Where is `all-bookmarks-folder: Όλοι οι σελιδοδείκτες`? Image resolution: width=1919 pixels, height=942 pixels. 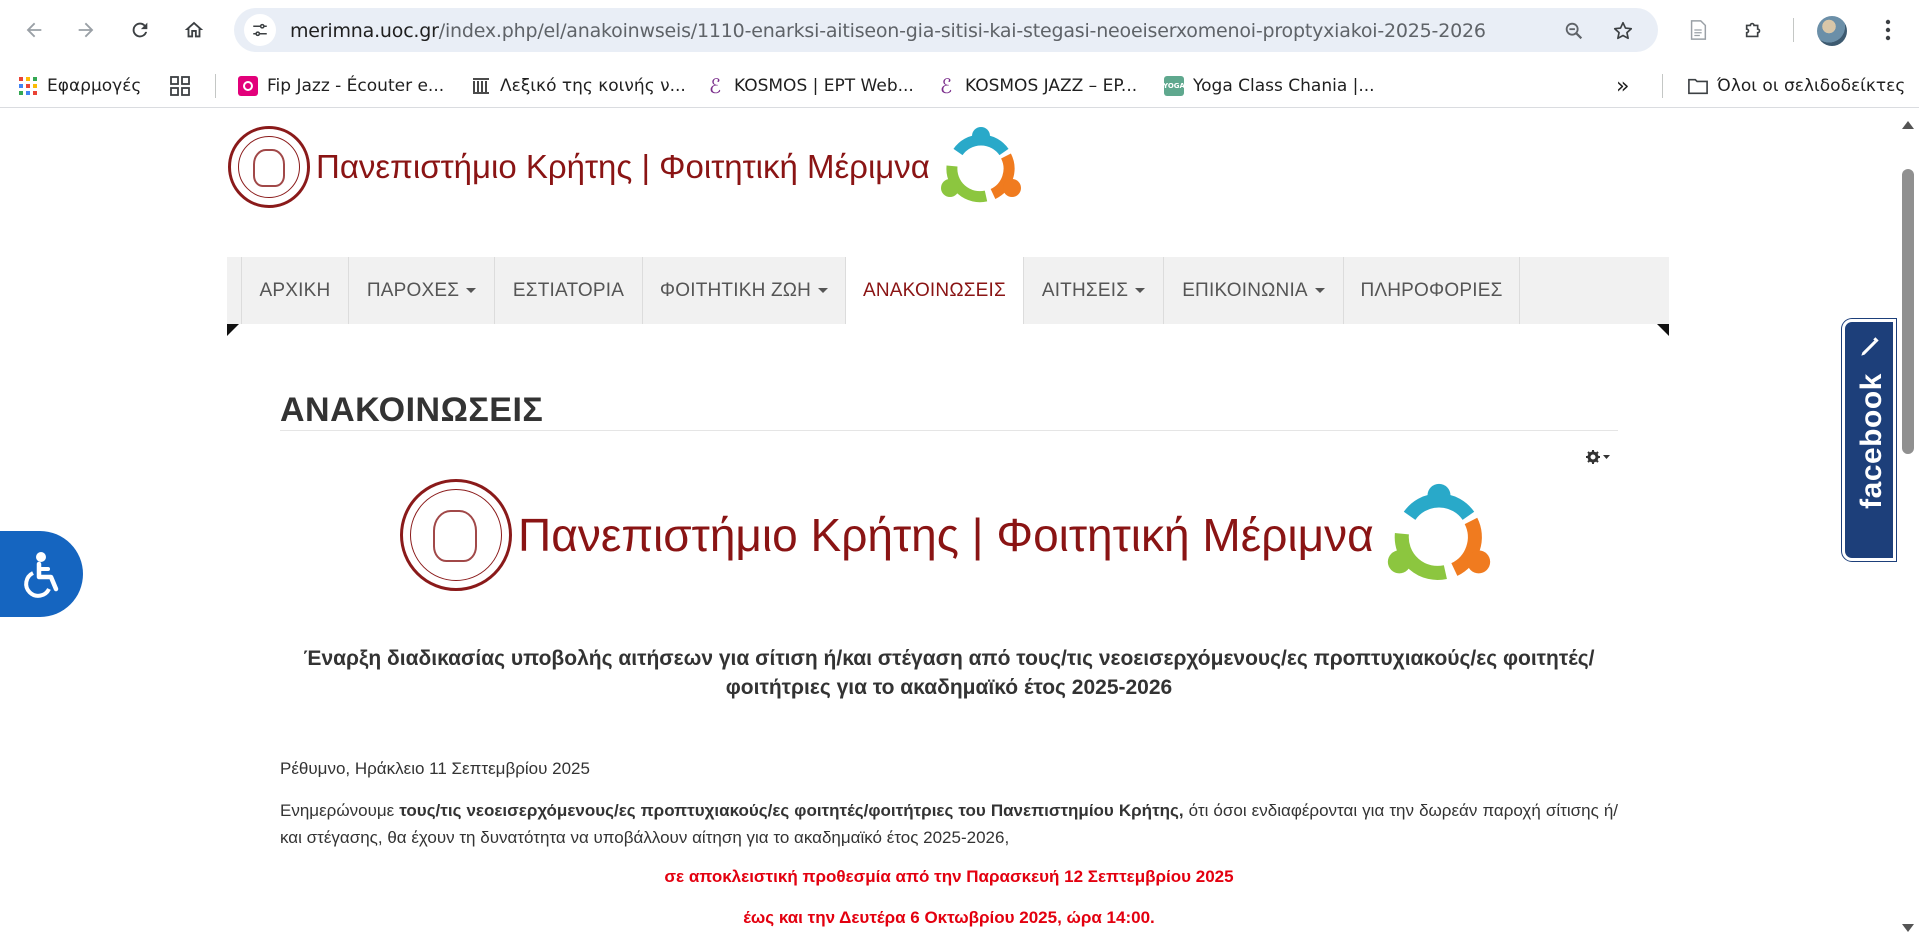 all-bookmarks-folder: Όλοι οι σελιδοδείκτες is located at coordinates (1796, 86).